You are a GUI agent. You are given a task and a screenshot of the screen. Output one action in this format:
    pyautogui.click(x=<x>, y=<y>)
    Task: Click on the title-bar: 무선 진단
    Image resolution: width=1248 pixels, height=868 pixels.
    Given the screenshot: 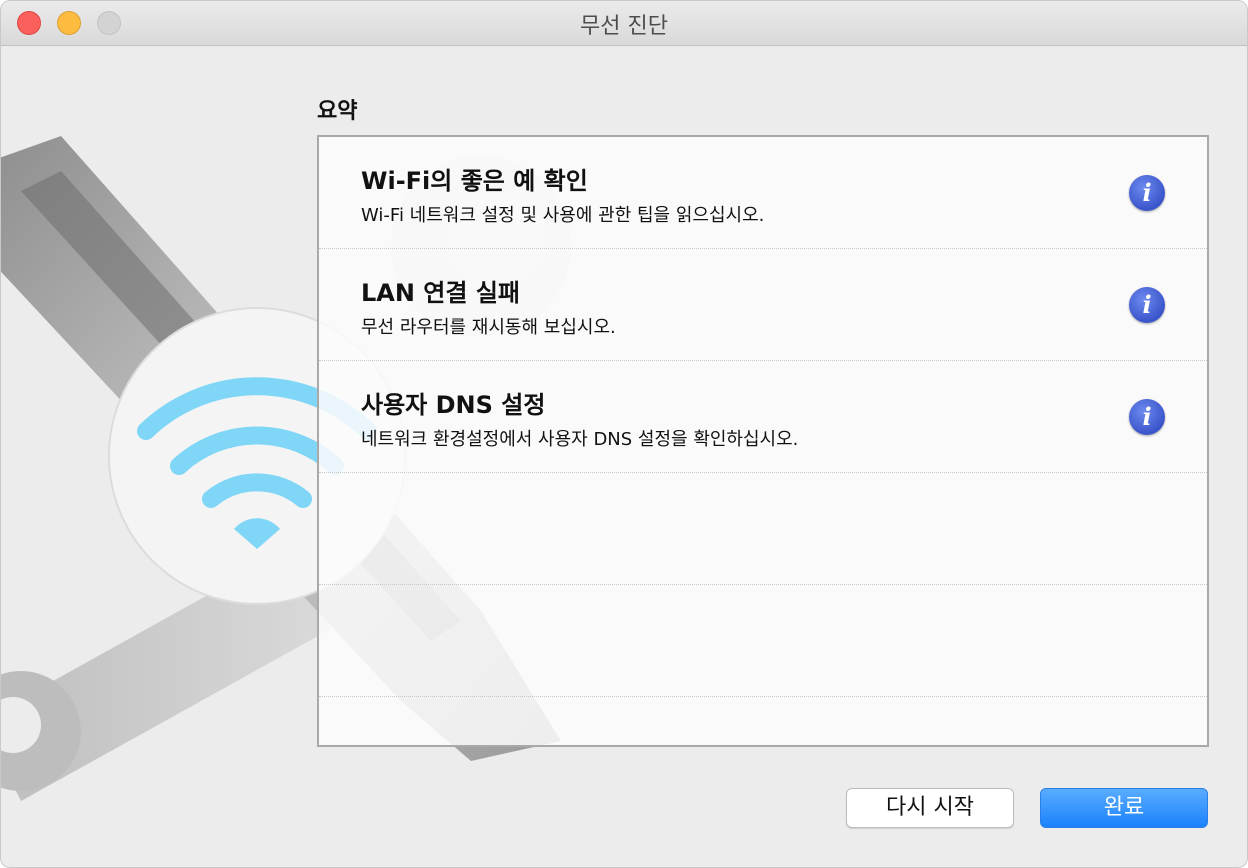 What is the action you would take?
    pyautogui.click(x=624, y=23)
    